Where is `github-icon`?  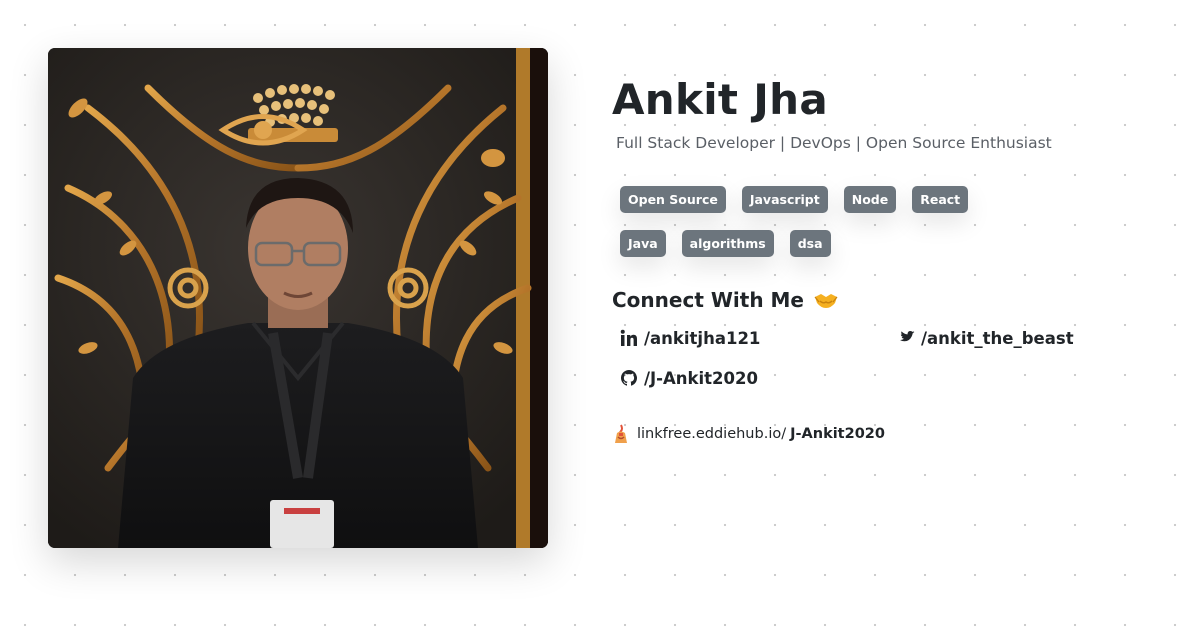 github-icon is located at coordinates (629, 378).